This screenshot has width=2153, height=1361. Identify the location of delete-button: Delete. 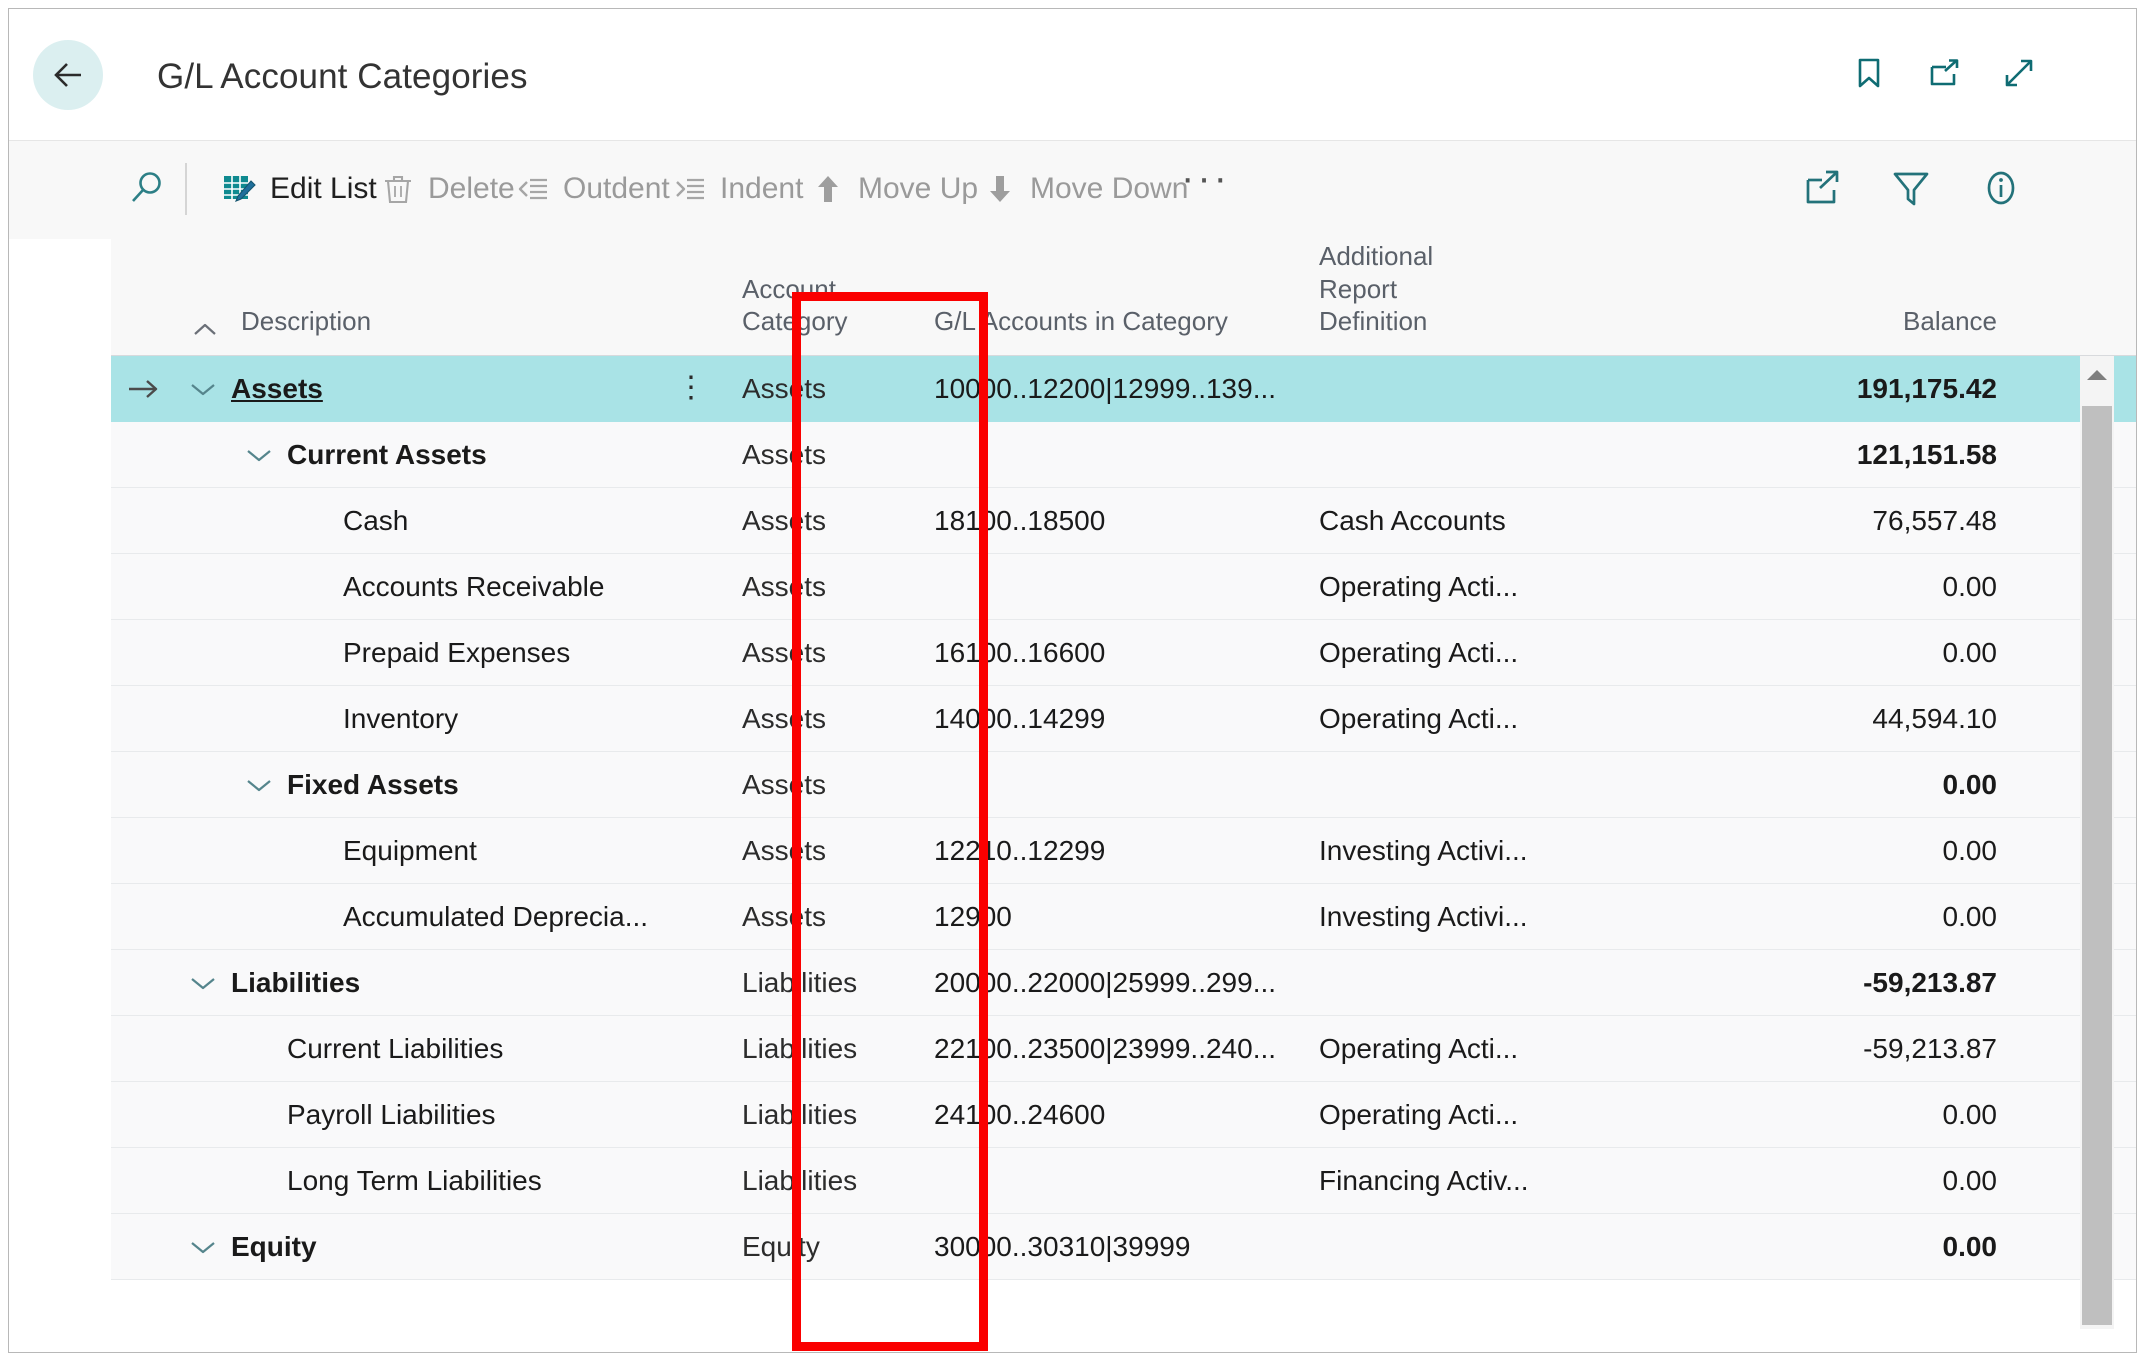
(448, 189).